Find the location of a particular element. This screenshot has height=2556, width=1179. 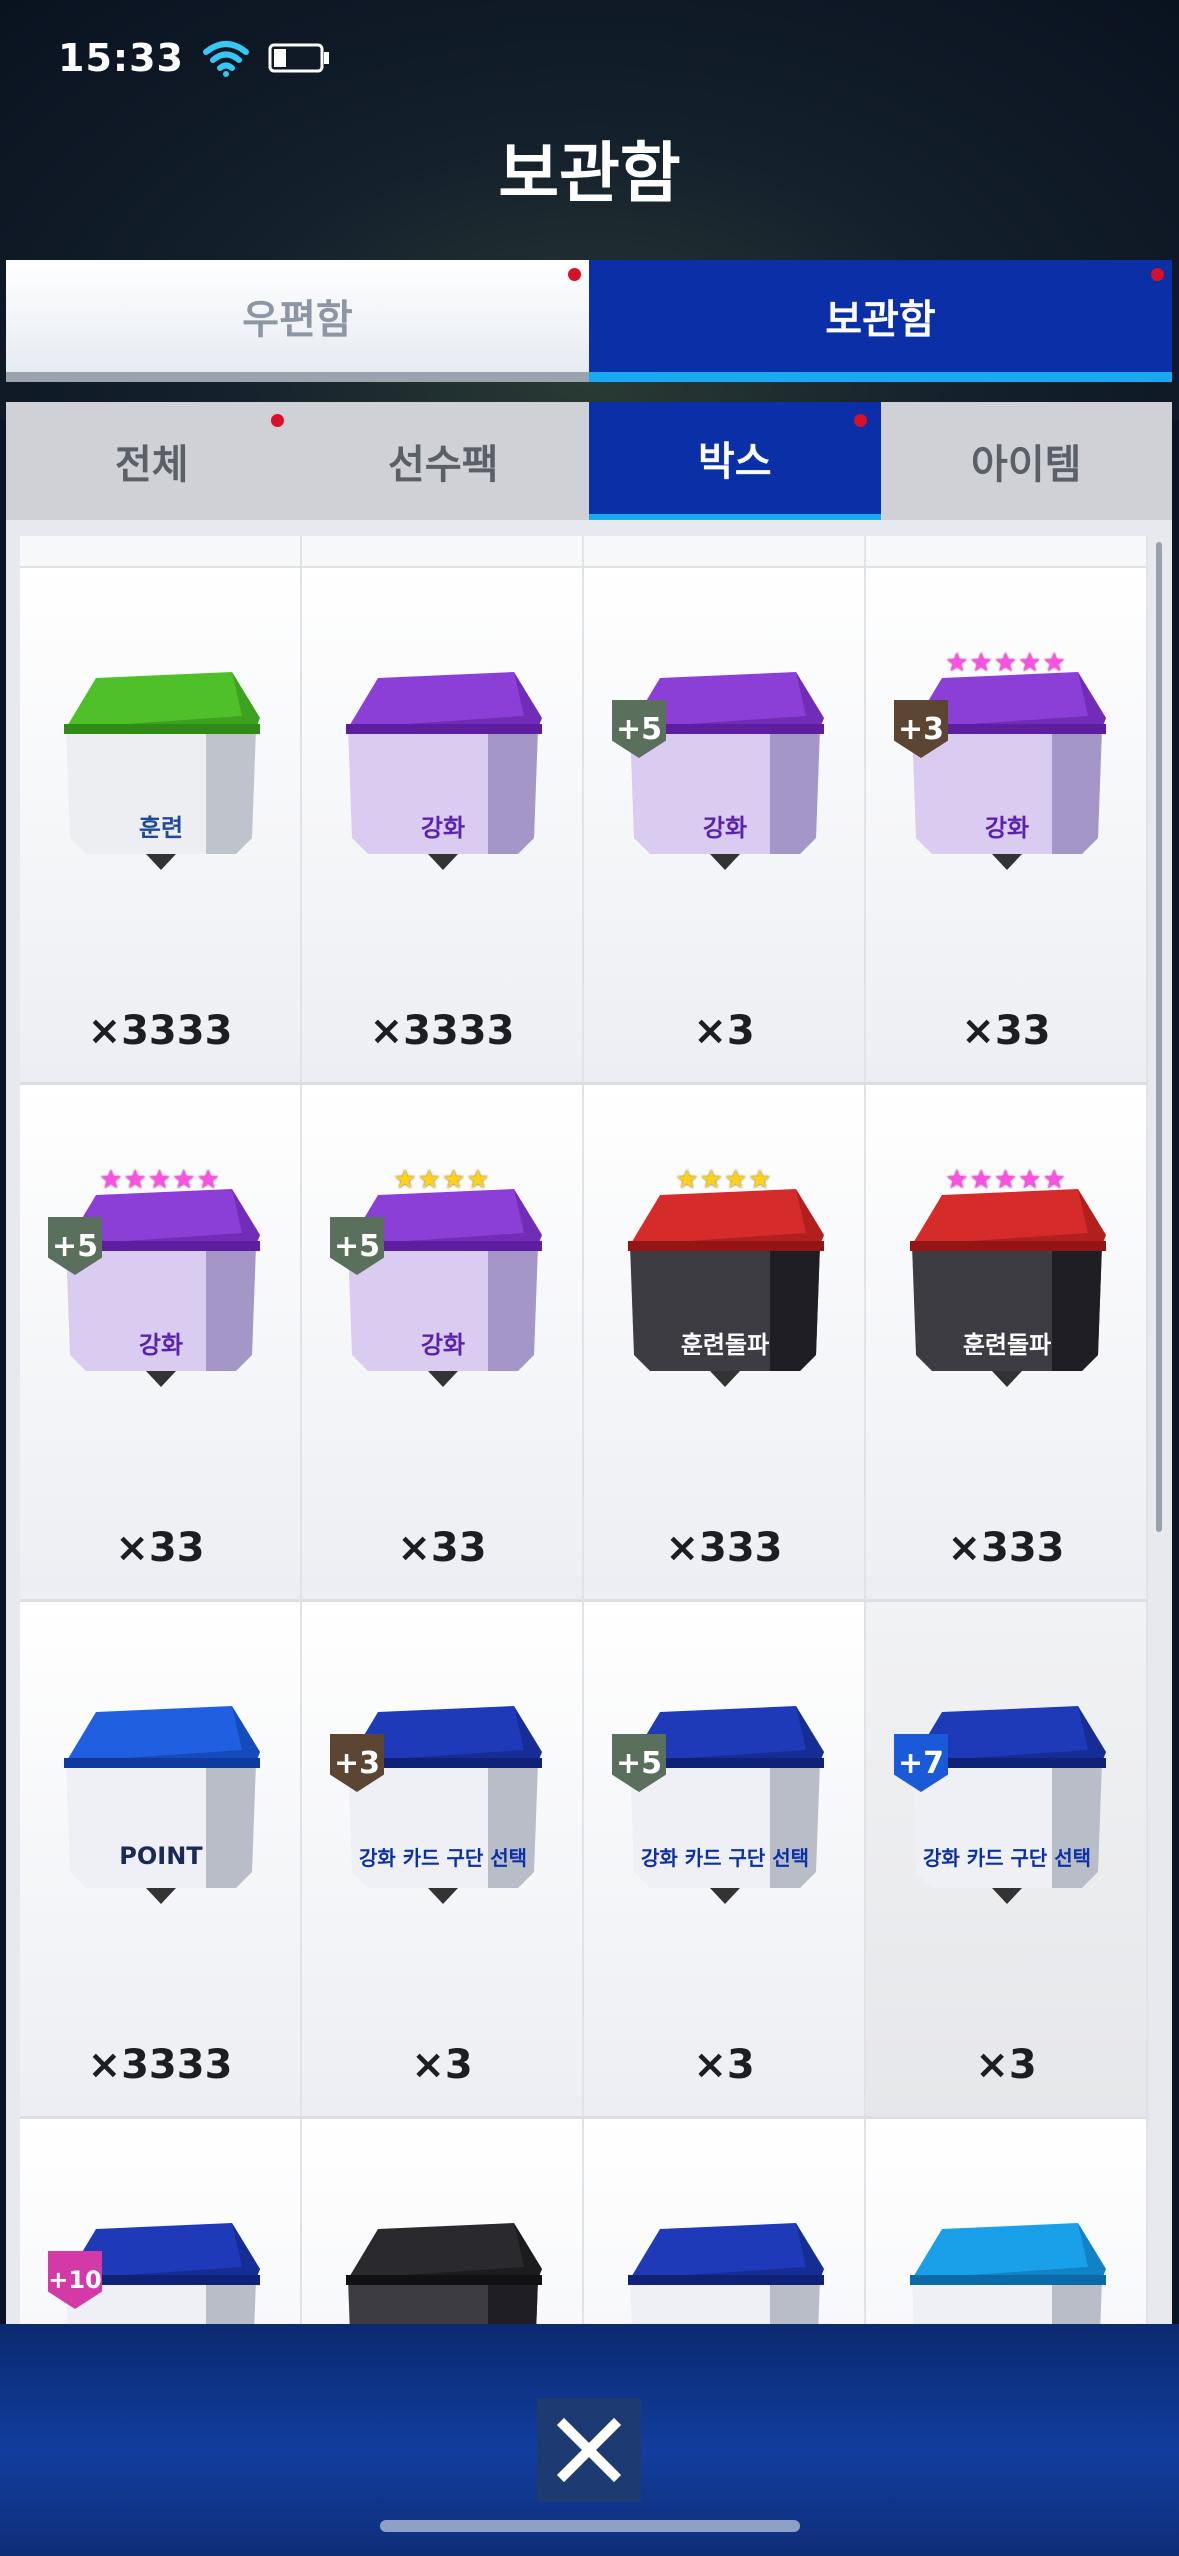

wifi-icon is located at coordinates (225, 59).